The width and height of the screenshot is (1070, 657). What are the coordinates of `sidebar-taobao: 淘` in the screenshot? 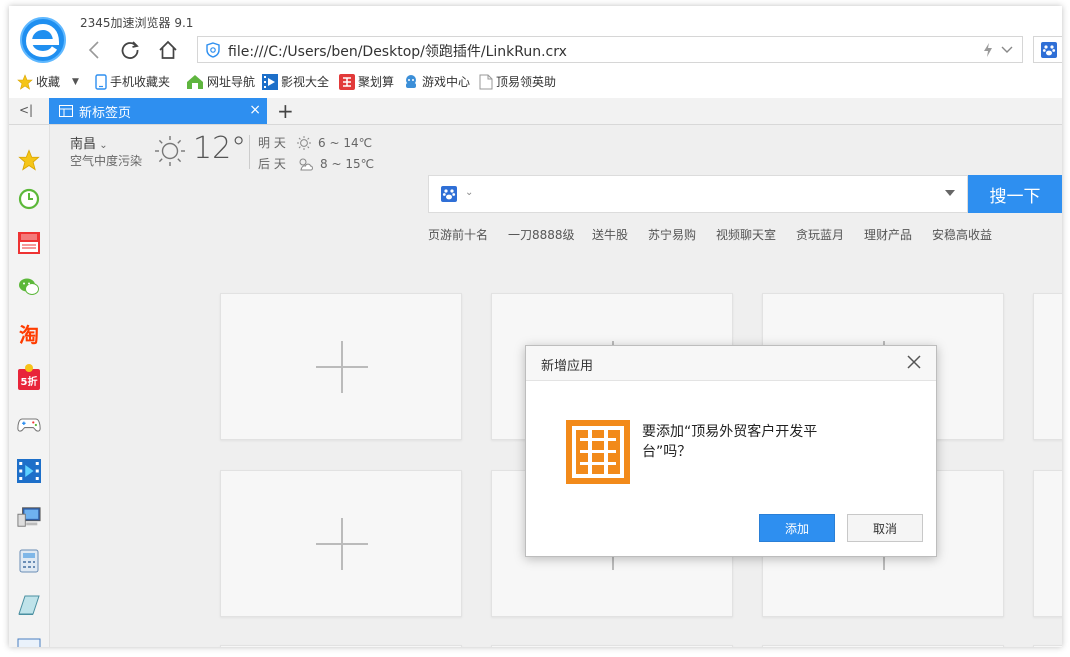 It's located at (29, 334).